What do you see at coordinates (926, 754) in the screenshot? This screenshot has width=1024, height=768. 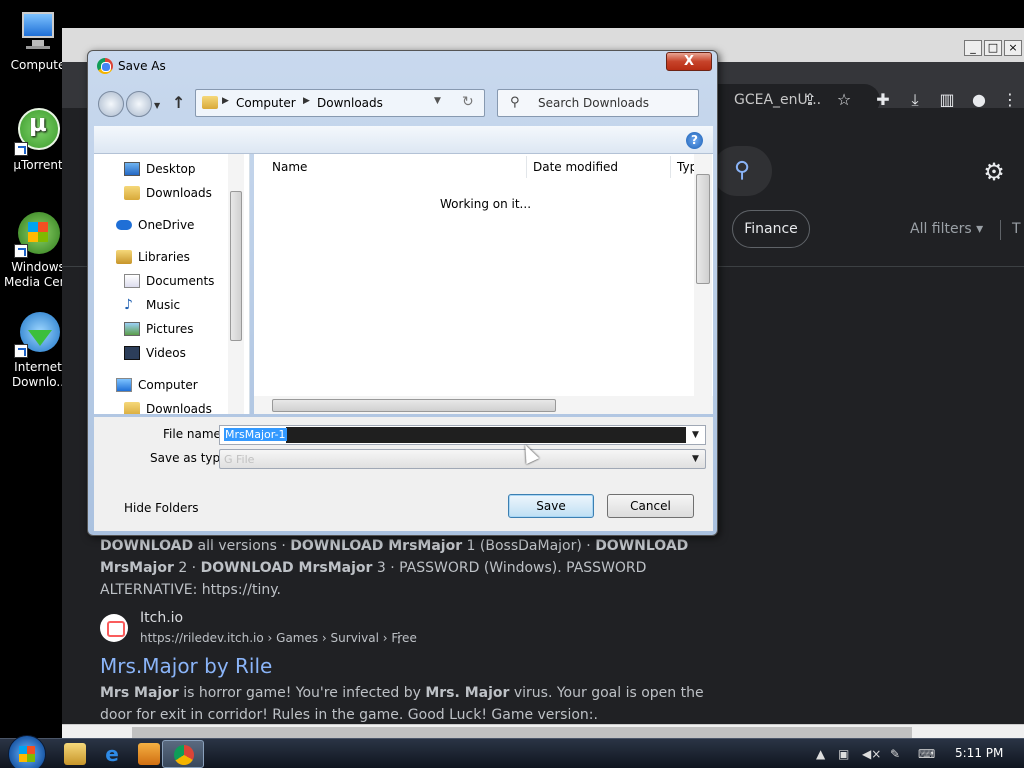 I see `keyboard-icon: ⌨` at bounding box center [926, 754].